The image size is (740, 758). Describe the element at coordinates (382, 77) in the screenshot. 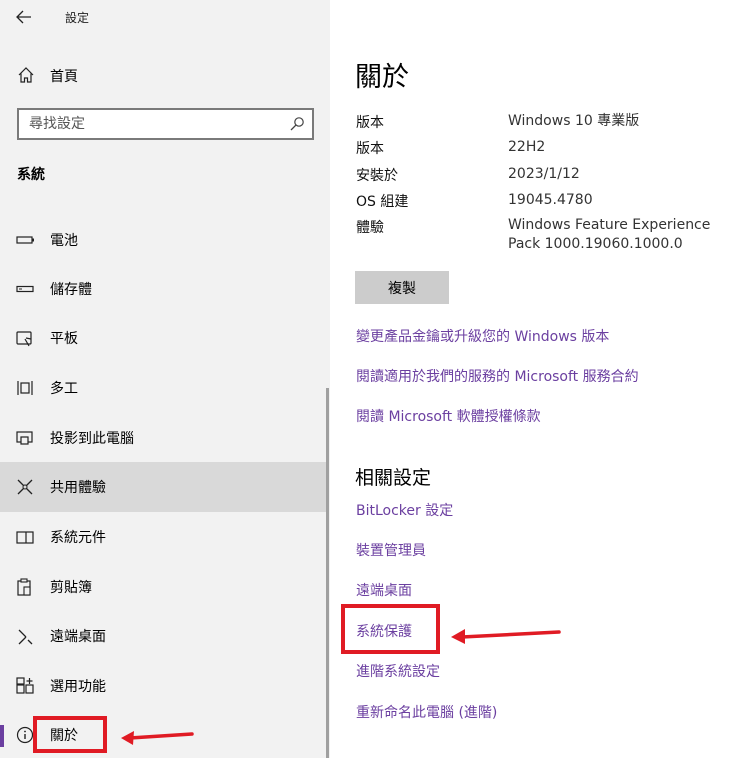

I see `page-title: 關於` at that location.